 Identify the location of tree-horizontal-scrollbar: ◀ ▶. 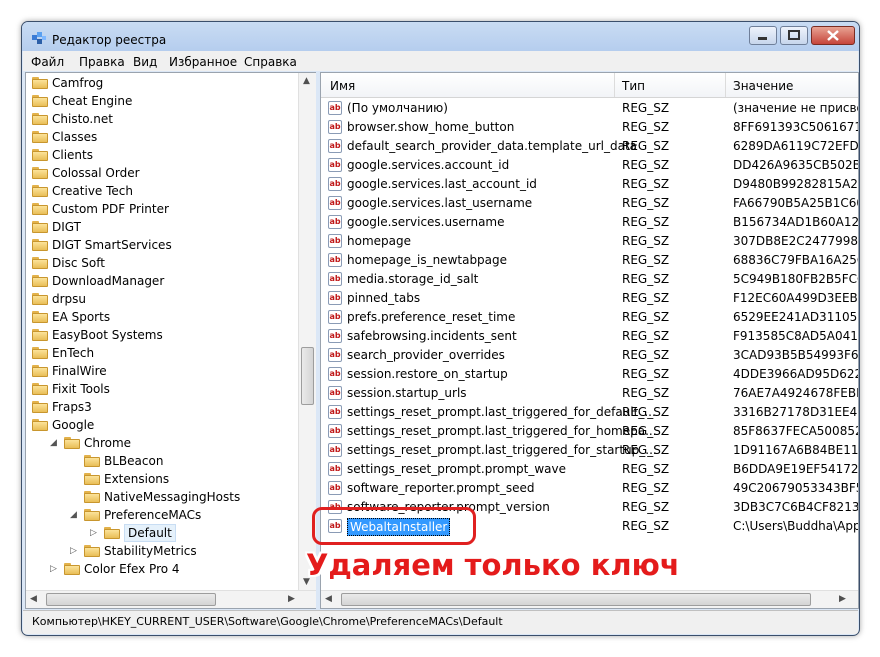
(171, 599).